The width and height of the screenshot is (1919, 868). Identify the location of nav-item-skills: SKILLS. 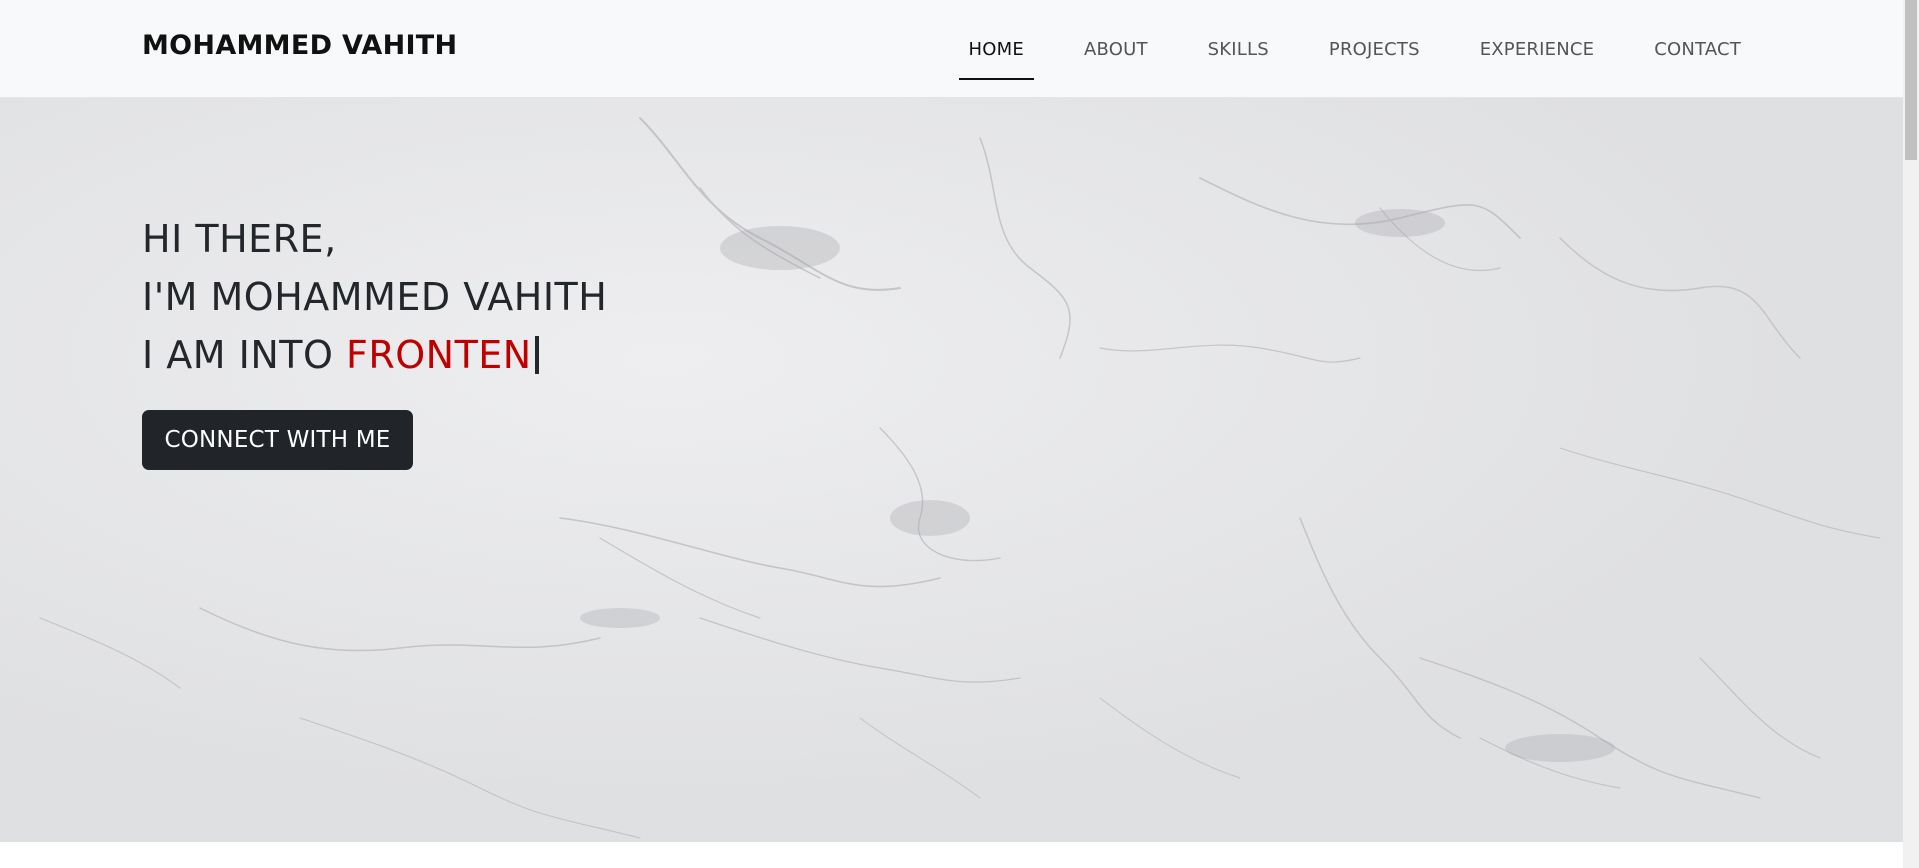
(1238, 49).